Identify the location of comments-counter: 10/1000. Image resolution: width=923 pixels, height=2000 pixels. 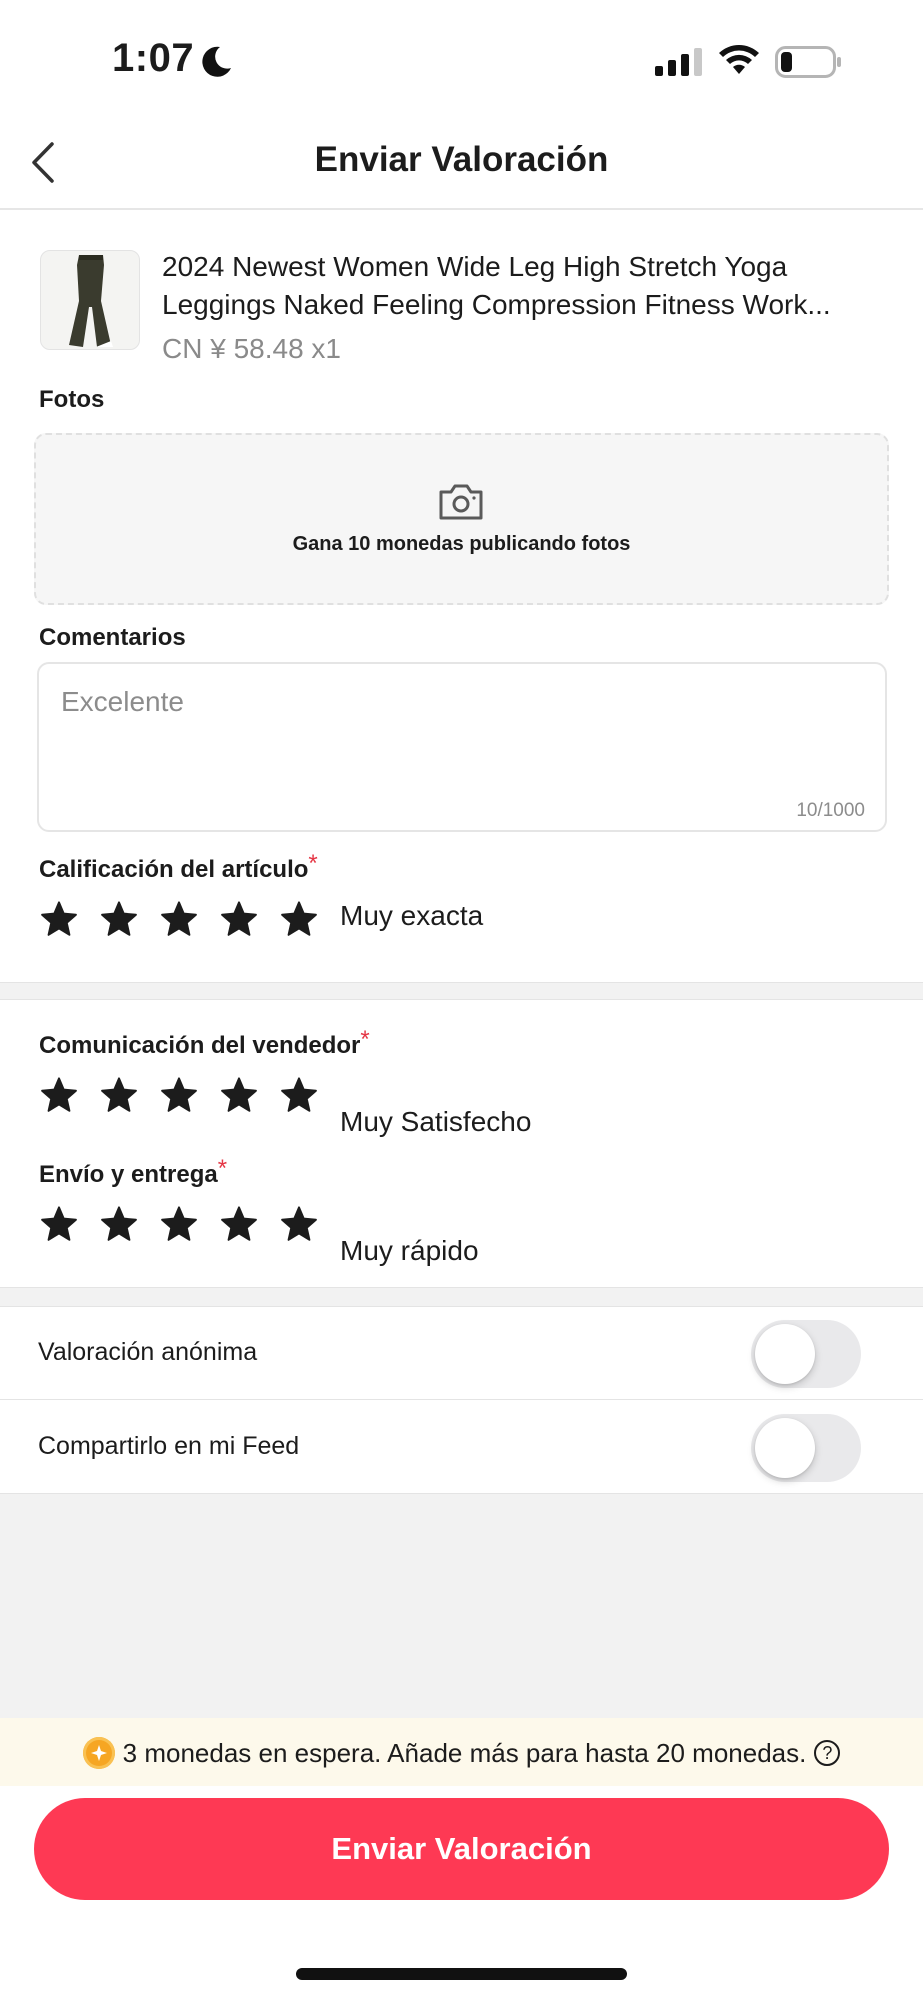
(830, 810).